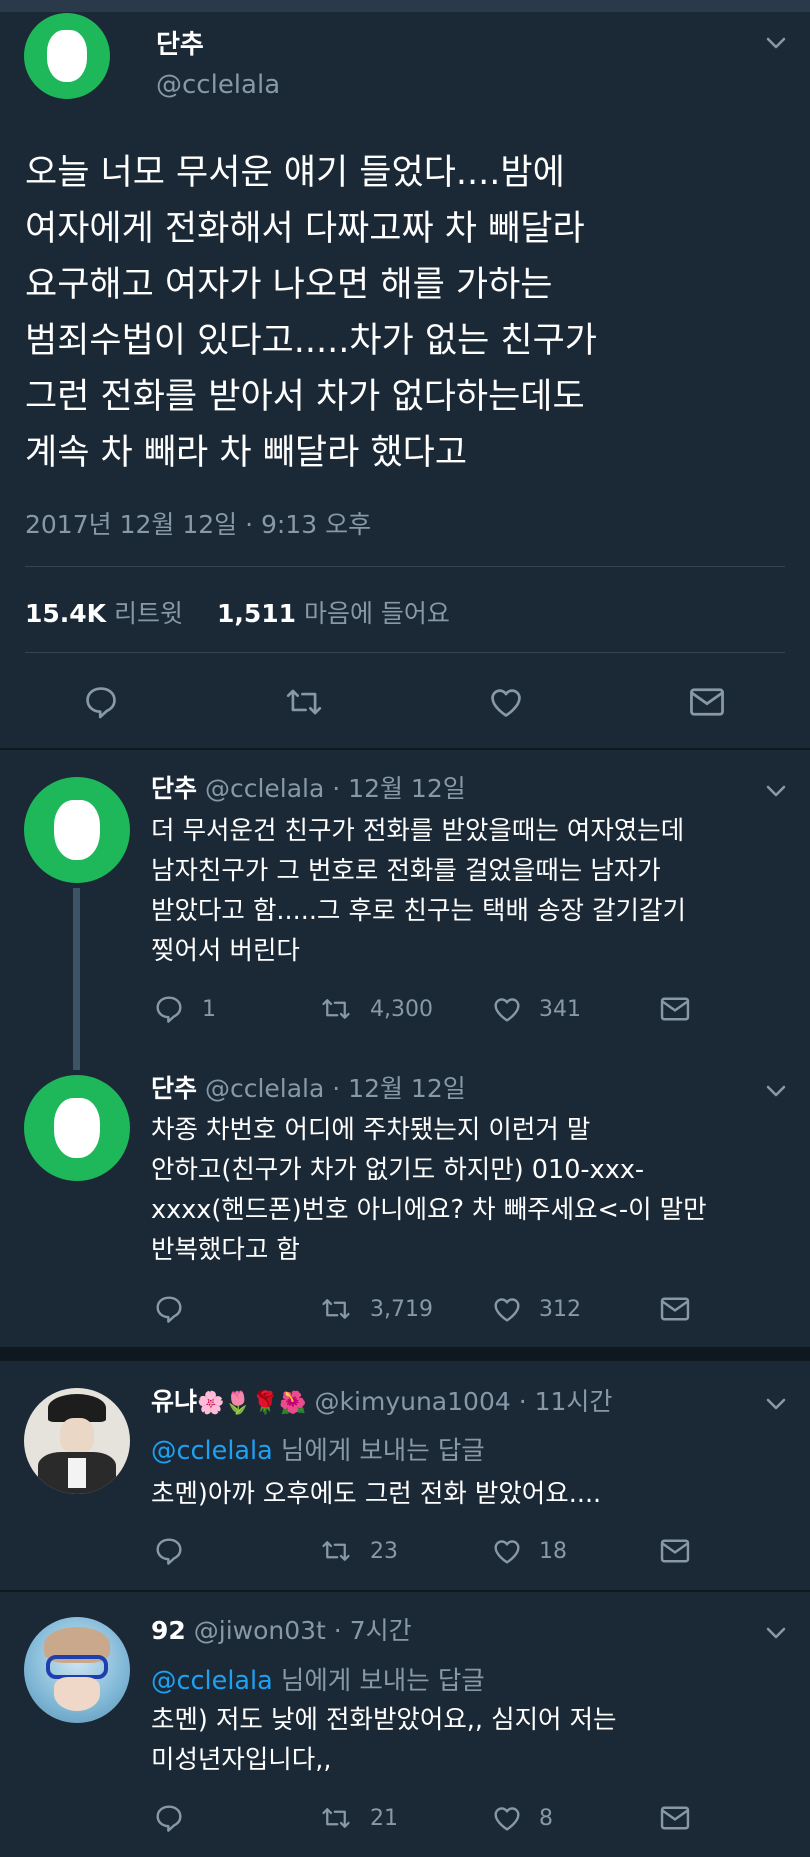 The width and height of the screenshot is (810, 1857). Describe the element at coordinates (225, 1250) in the screenshot. I see `reply-line: 반복했다고 함` at that location.